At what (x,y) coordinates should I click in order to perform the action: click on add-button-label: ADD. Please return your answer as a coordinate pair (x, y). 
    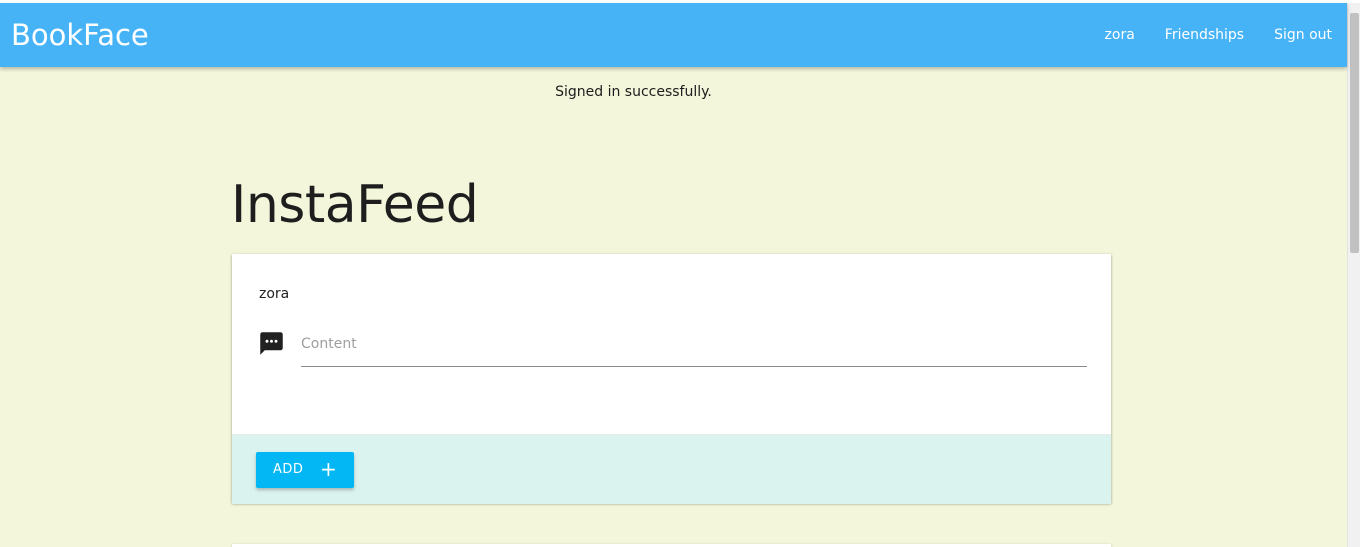
    Looking at the image, I should click on (288, 469).